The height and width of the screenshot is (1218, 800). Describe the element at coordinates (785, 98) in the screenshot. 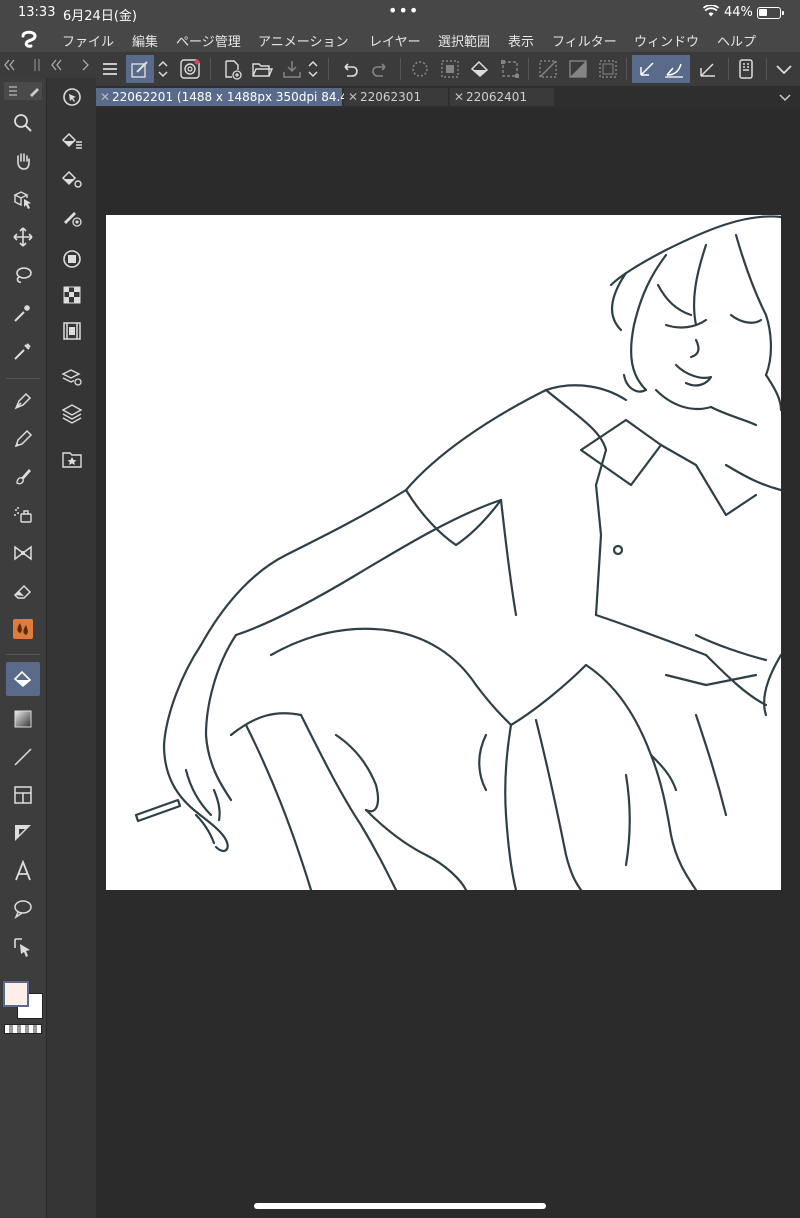

I see `tab-list-chevron-down-icon` at that location.